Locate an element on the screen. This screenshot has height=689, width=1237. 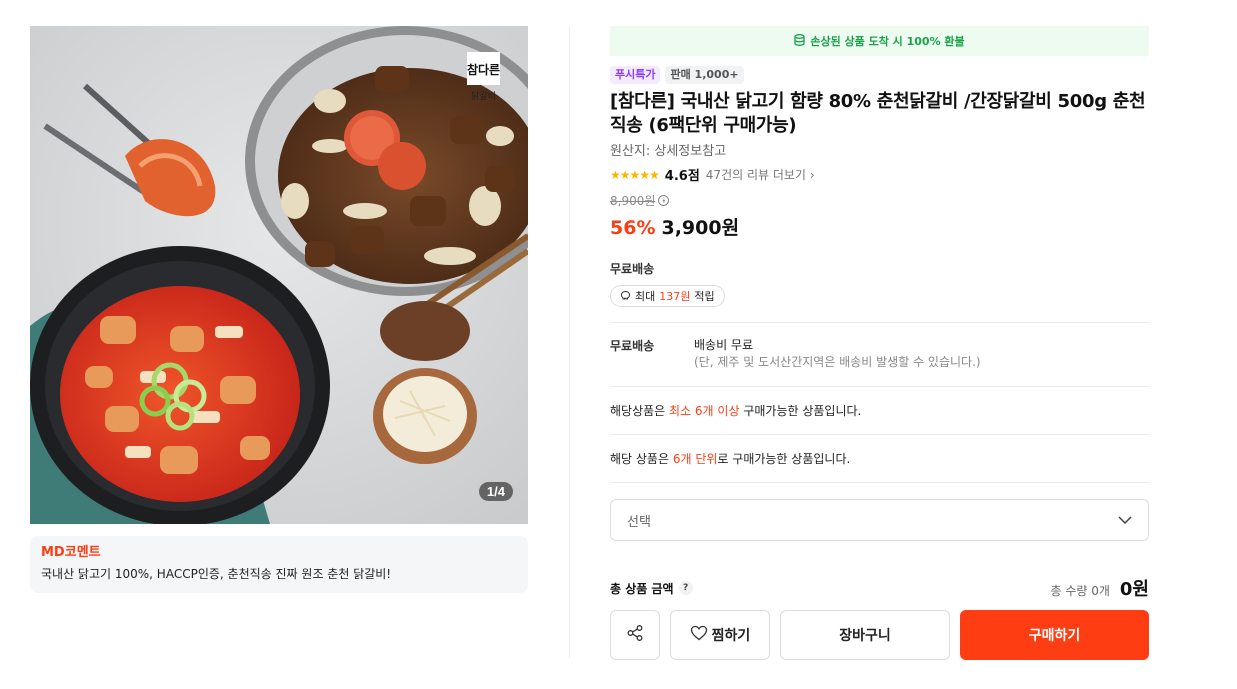
sale-price: 3,900원 is located at coordinates (700, 228).